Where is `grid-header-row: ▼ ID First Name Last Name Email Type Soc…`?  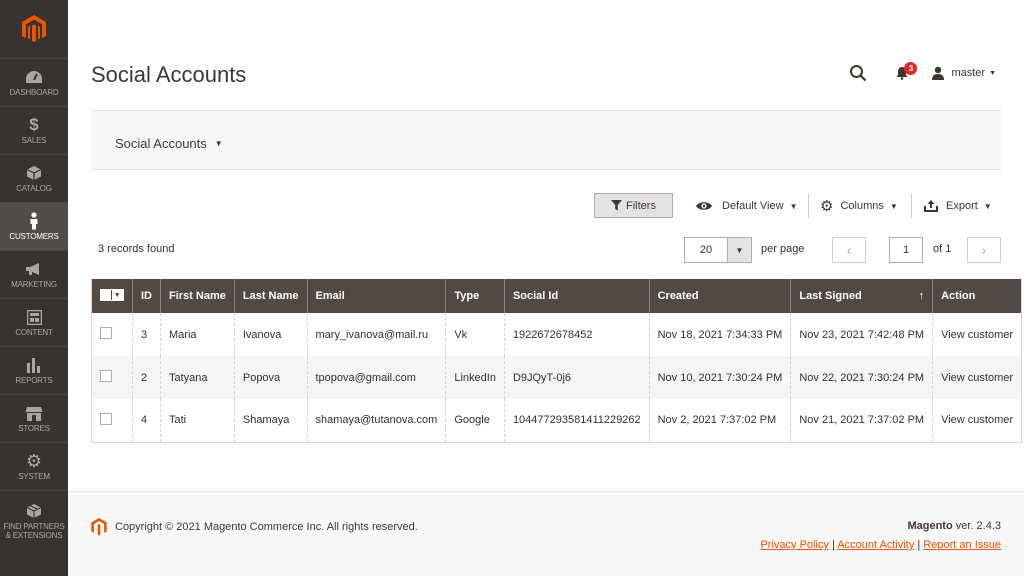
grid-header-row: ▼ ID First Name Last Name Email Type Soc… is located at coordinates (556, 296).